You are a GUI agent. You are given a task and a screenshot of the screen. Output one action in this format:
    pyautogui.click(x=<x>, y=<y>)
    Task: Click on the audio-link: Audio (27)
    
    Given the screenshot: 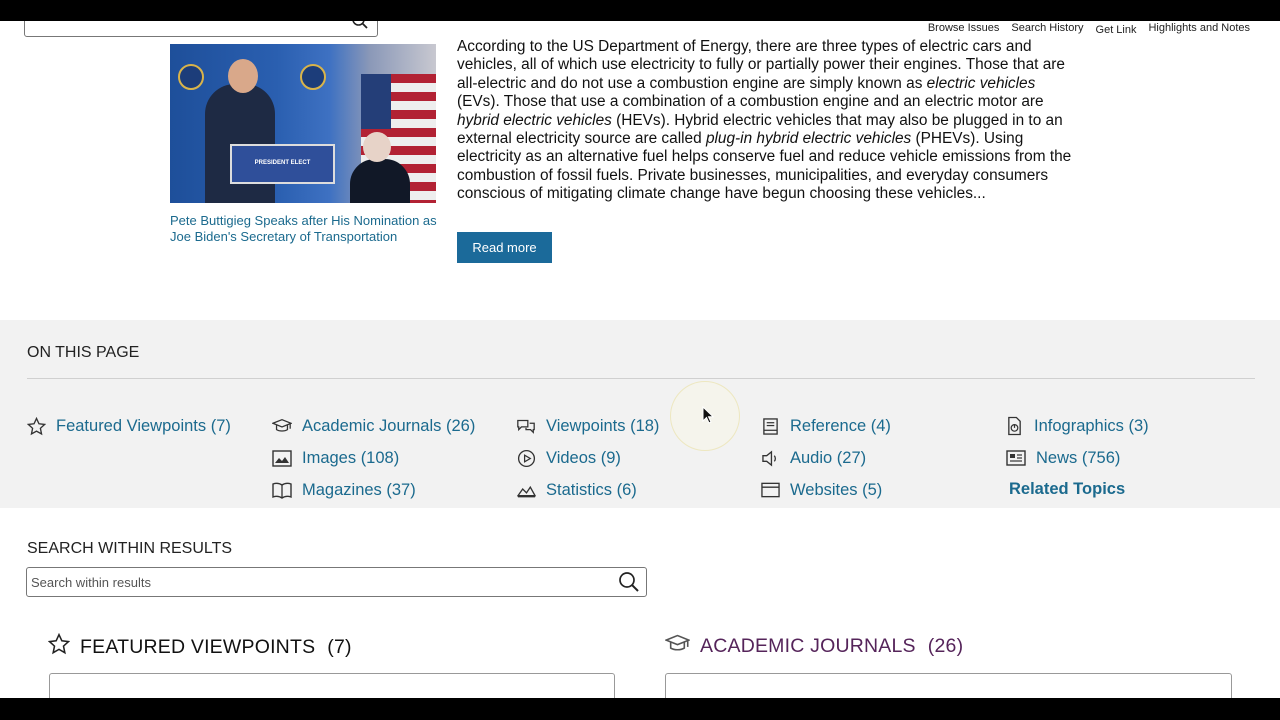 What is the action you would take?
    pyautogui.click(x=813, y=458)
    